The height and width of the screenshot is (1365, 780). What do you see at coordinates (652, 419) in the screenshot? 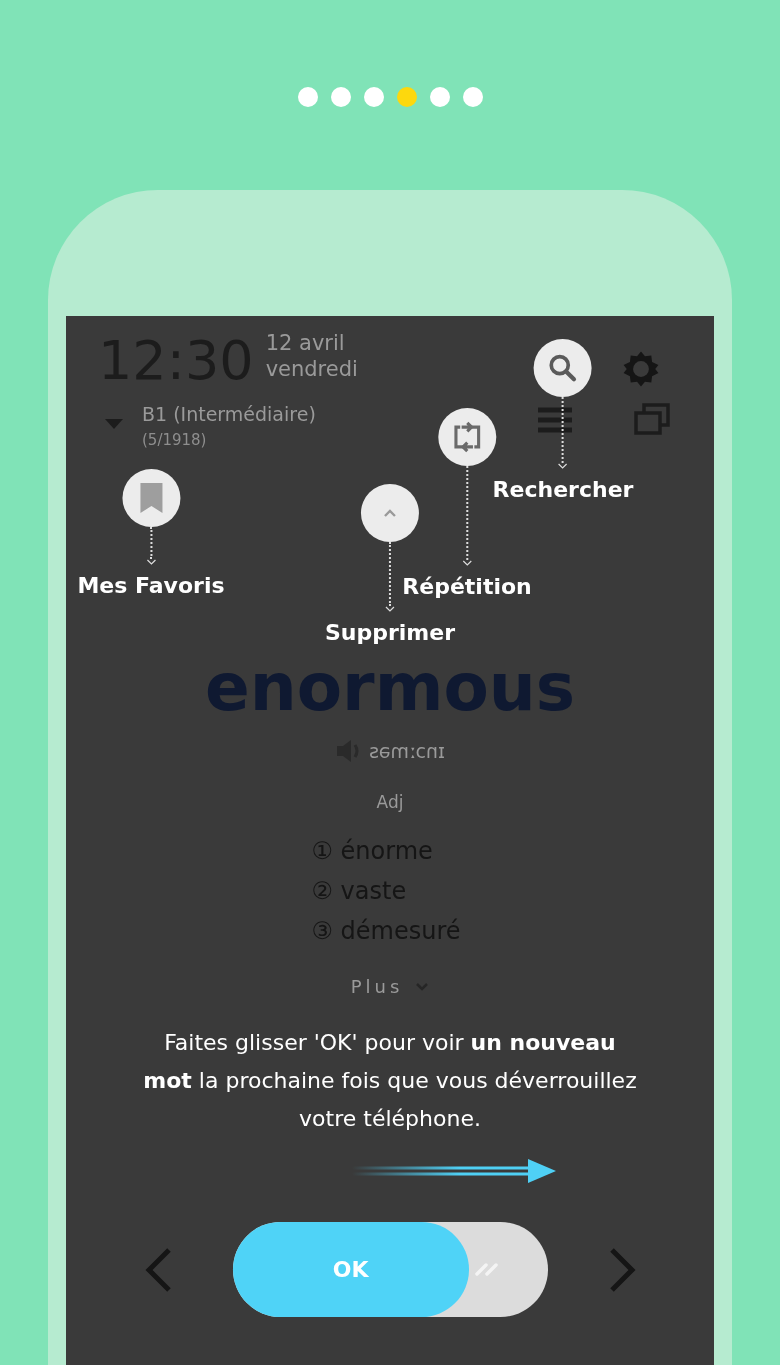
I see `windows-icon` at bounding box center [652, 419].